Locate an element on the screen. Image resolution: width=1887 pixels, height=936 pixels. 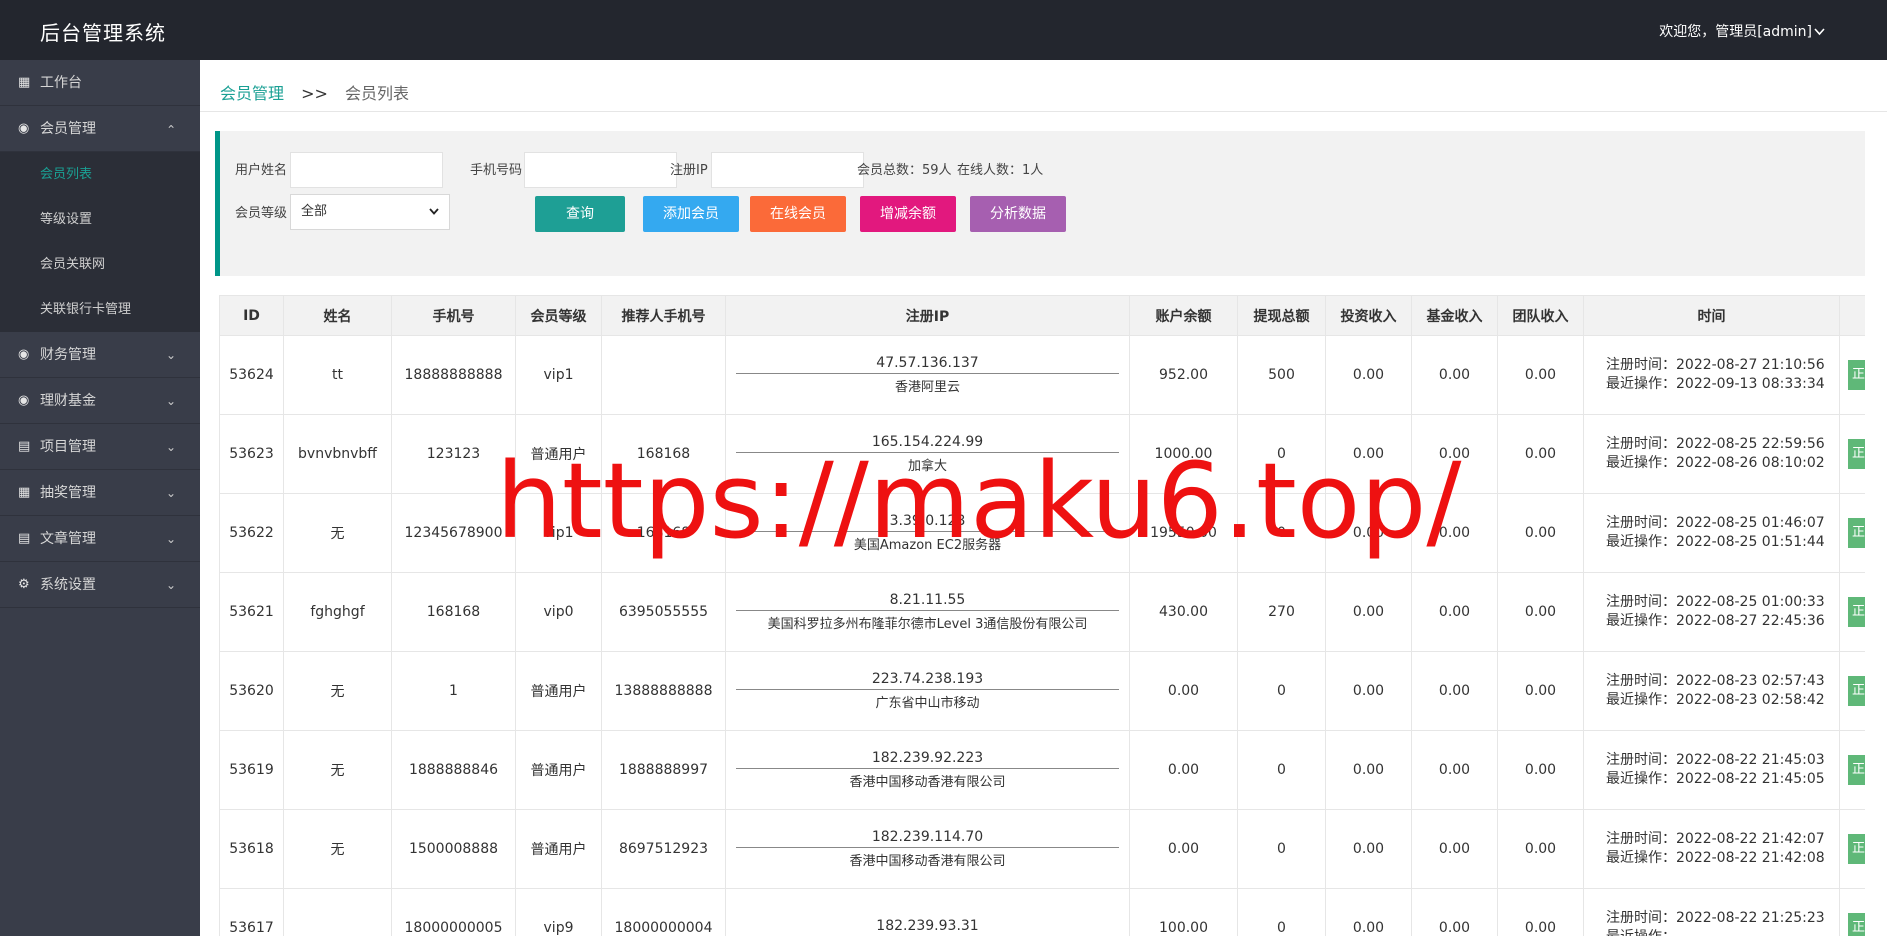
sidebar-subitem-bank-card: 关联银行卡管理 is located at coordinates (100, 309).